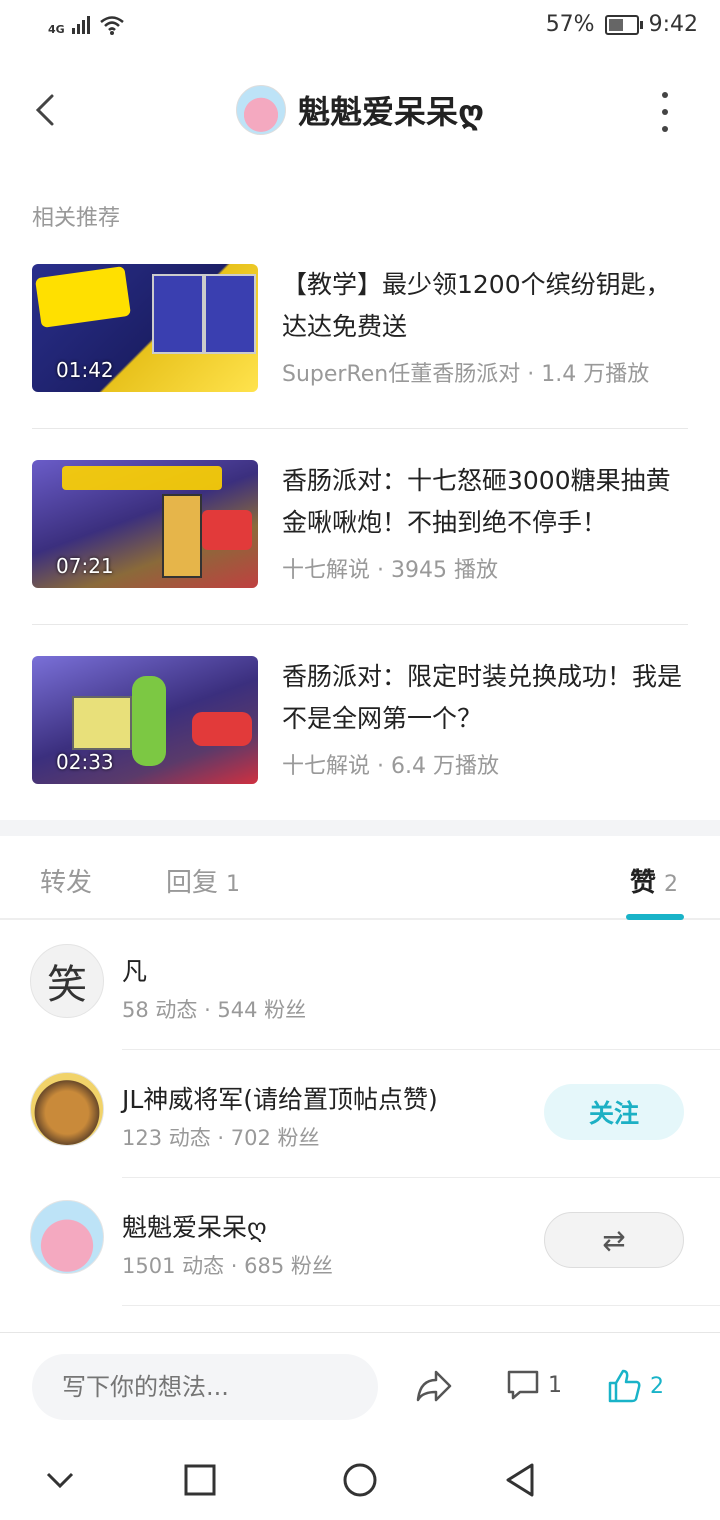 The width and height of the screenshot is (720, 1520). What do you see at coordinates (624, 1386) in the screenshot?
I see `thumbs-up-icon` at bounding box center [624, 1386].